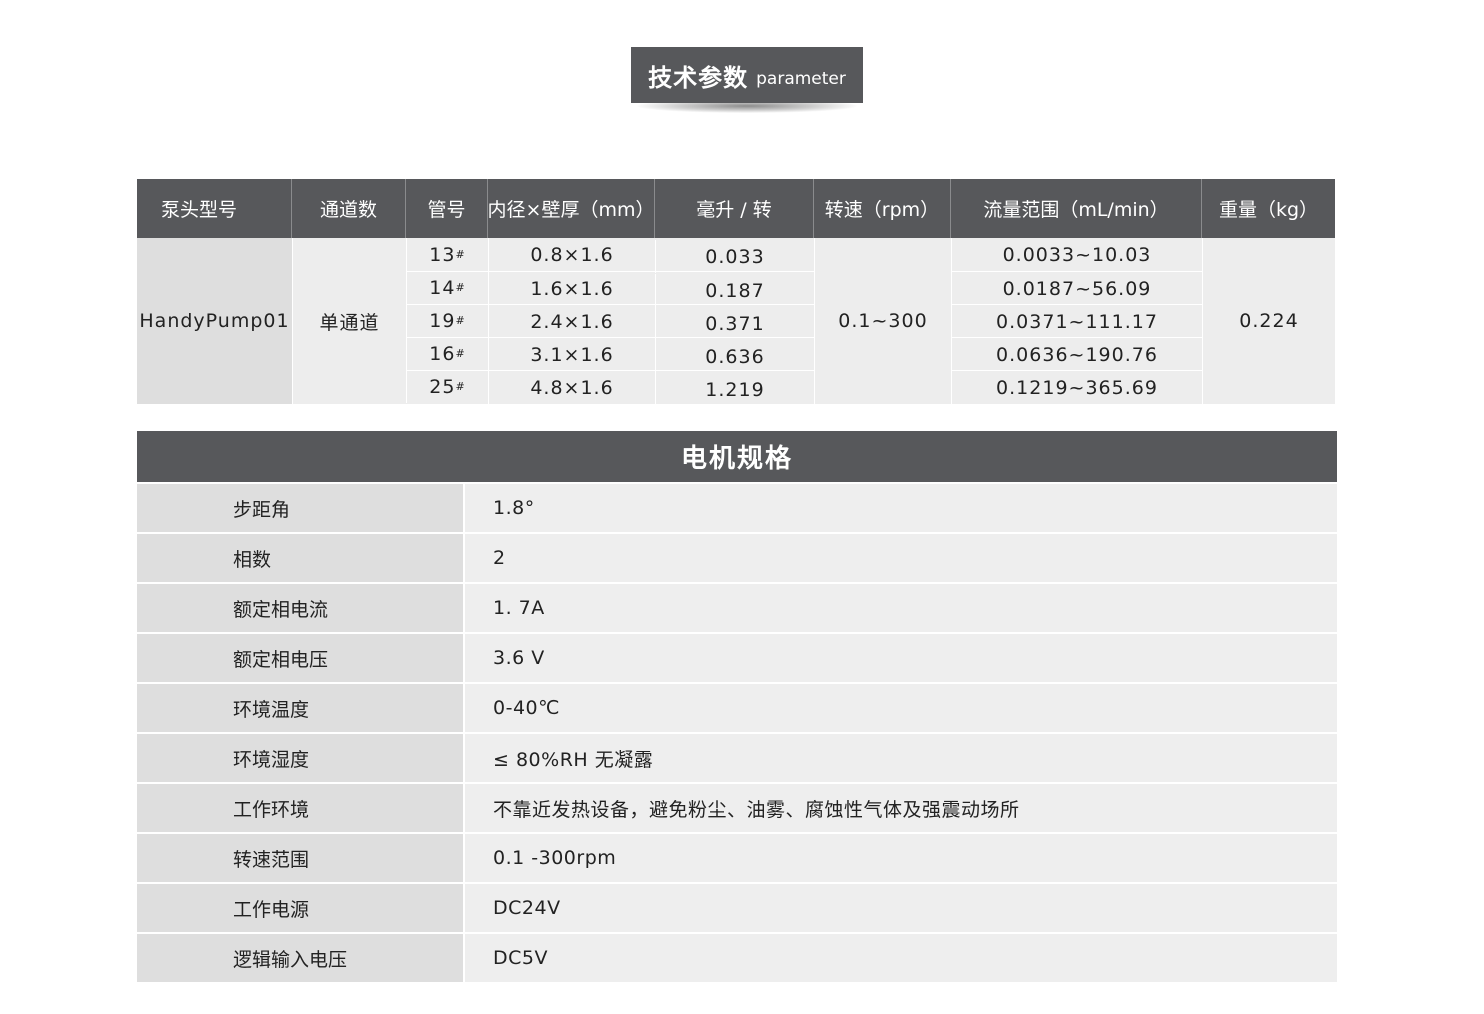 This screenshot has height=1014, width=1484. What do you see at coordinates (698, 77) in the screenshot?
I see `header-title: 技术参数` at bounding box center [698, 77].